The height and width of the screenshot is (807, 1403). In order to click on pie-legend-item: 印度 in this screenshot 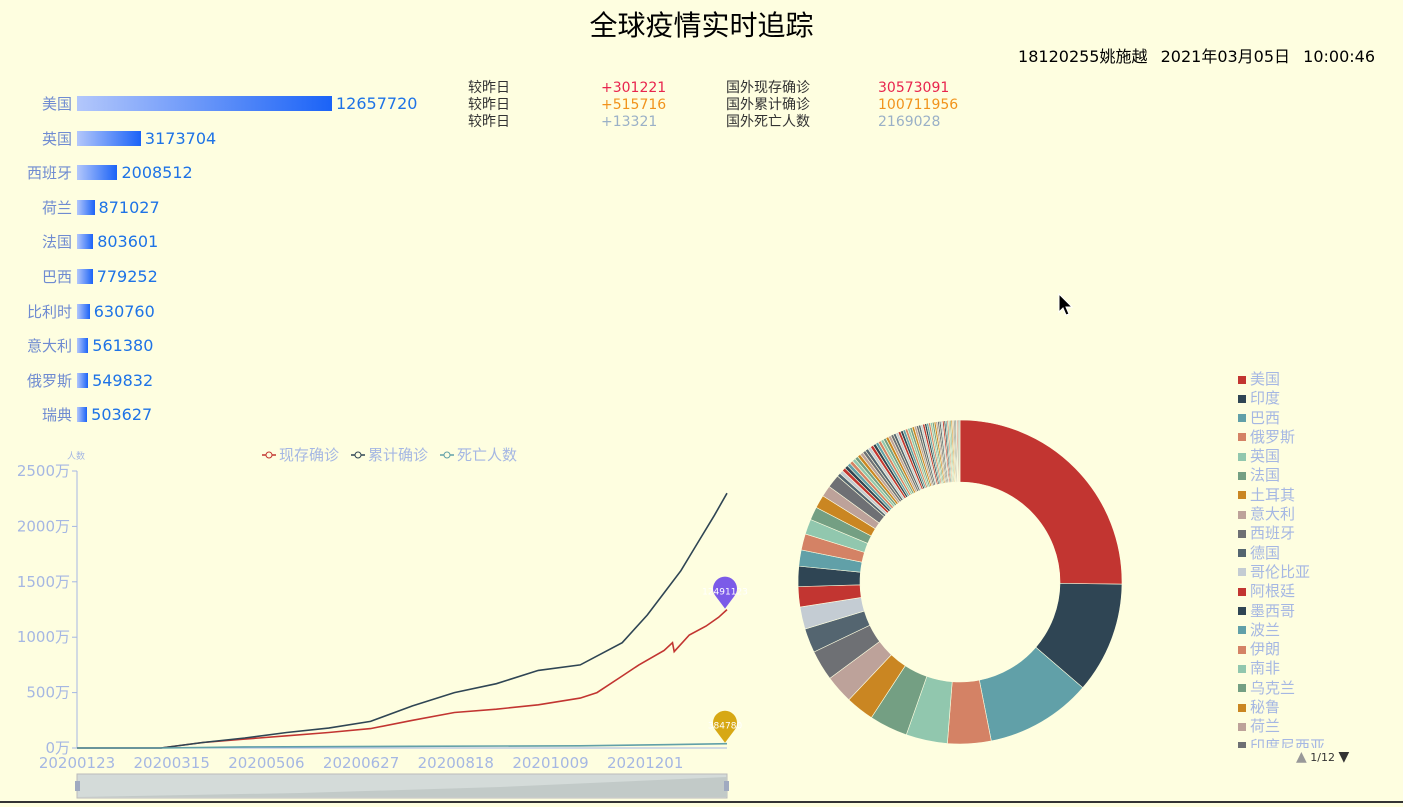, I will do `click(1303, 398)`.